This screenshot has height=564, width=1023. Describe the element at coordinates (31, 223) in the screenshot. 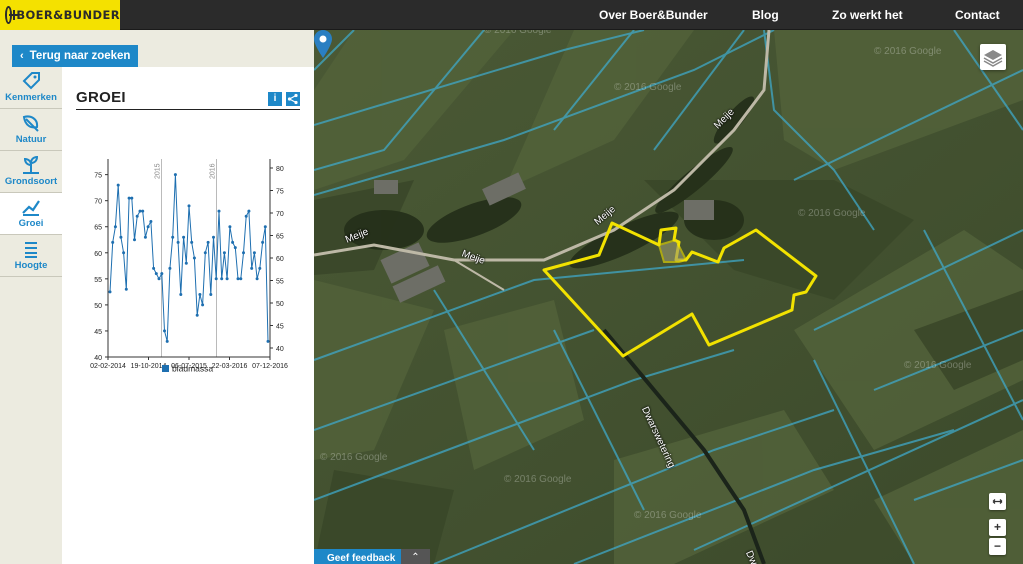

I see `sidebar-item-label: Groei` at that location.